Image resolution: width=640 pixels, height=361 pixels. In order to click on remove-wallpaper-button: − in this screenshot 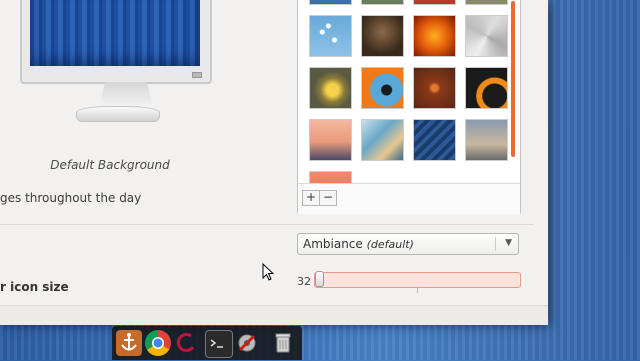, I will do `click(328, 198)`.